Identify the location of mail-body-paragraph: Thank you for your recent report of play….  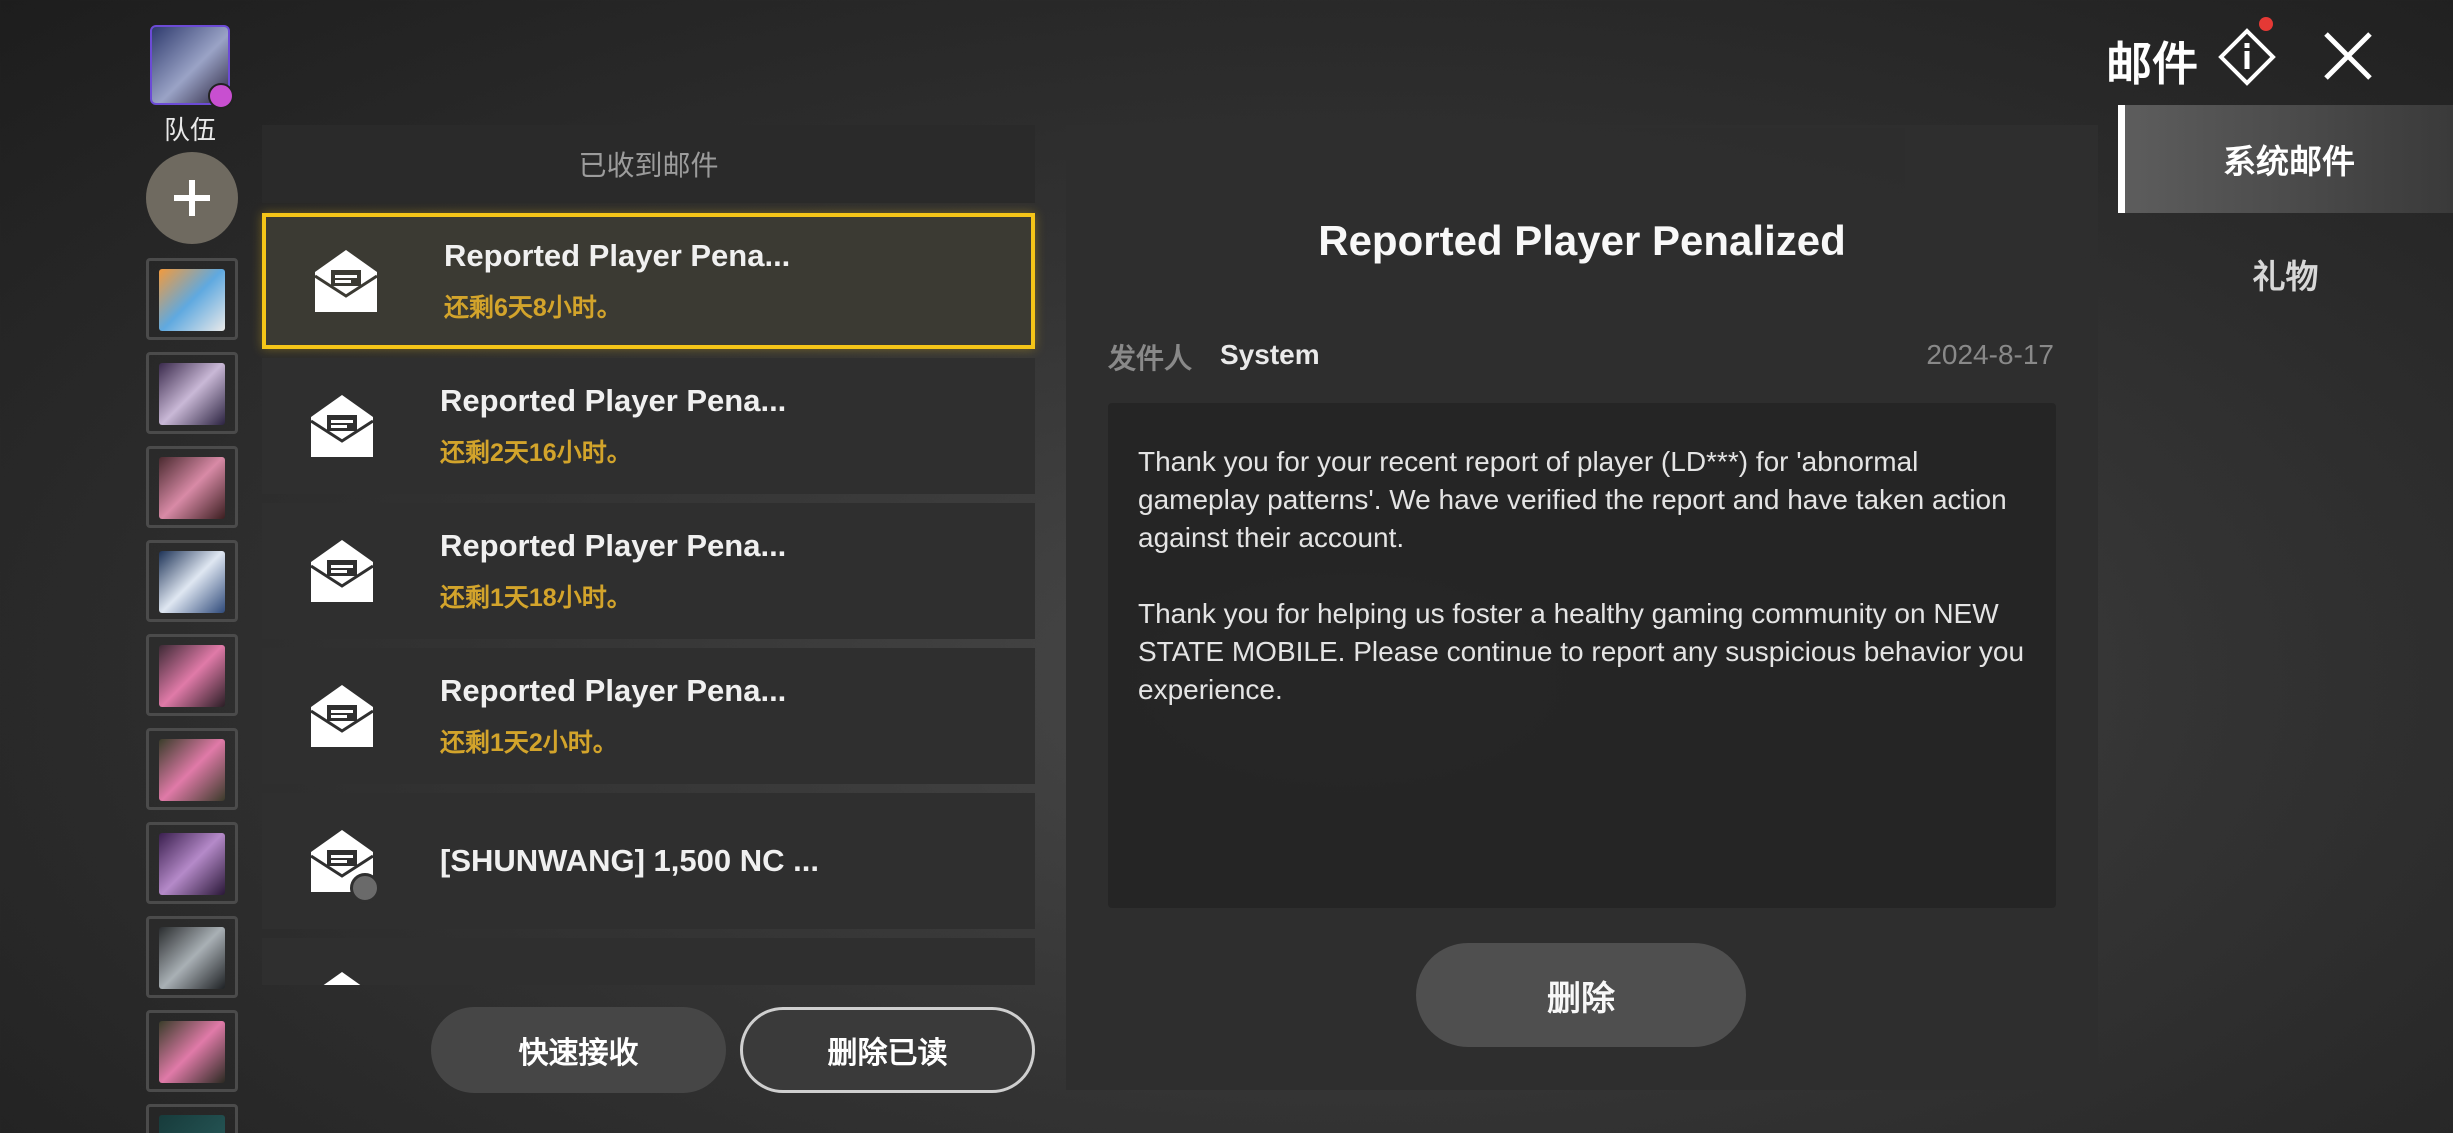
(1572, 499).